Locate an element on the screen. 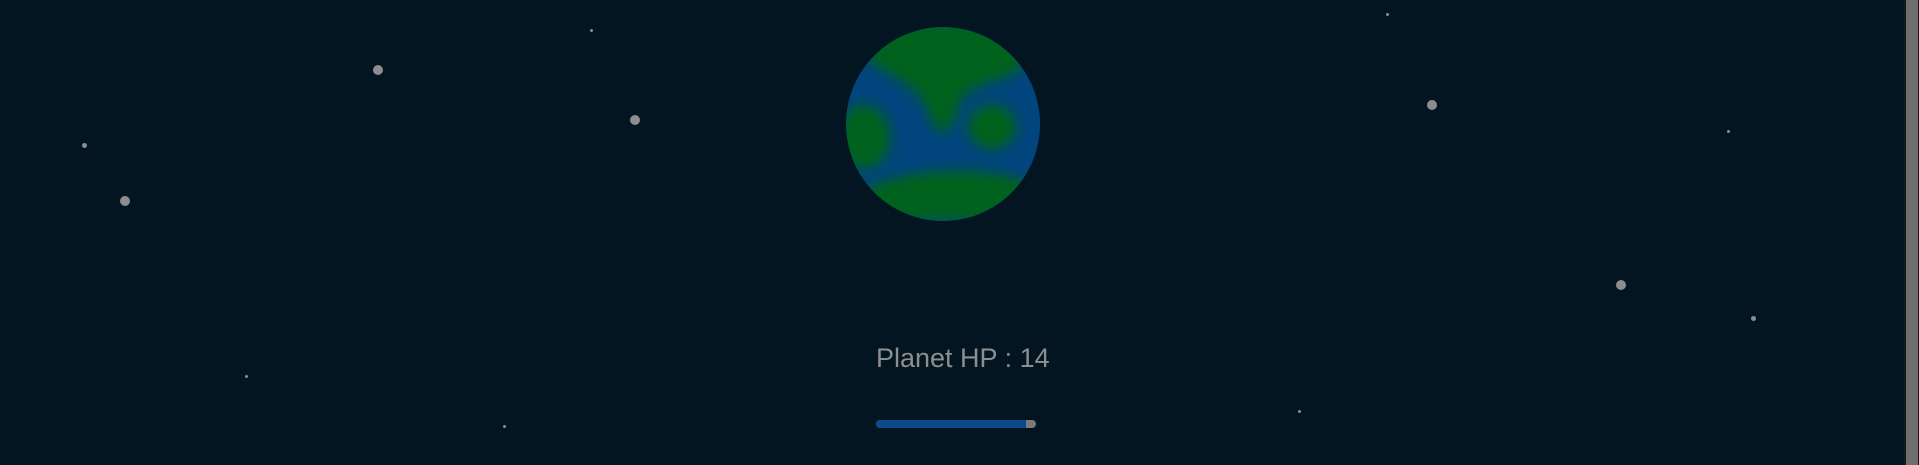 This screenshot has height=465, width=1919. planet-hp-bar is located at coordinates (956, 424).